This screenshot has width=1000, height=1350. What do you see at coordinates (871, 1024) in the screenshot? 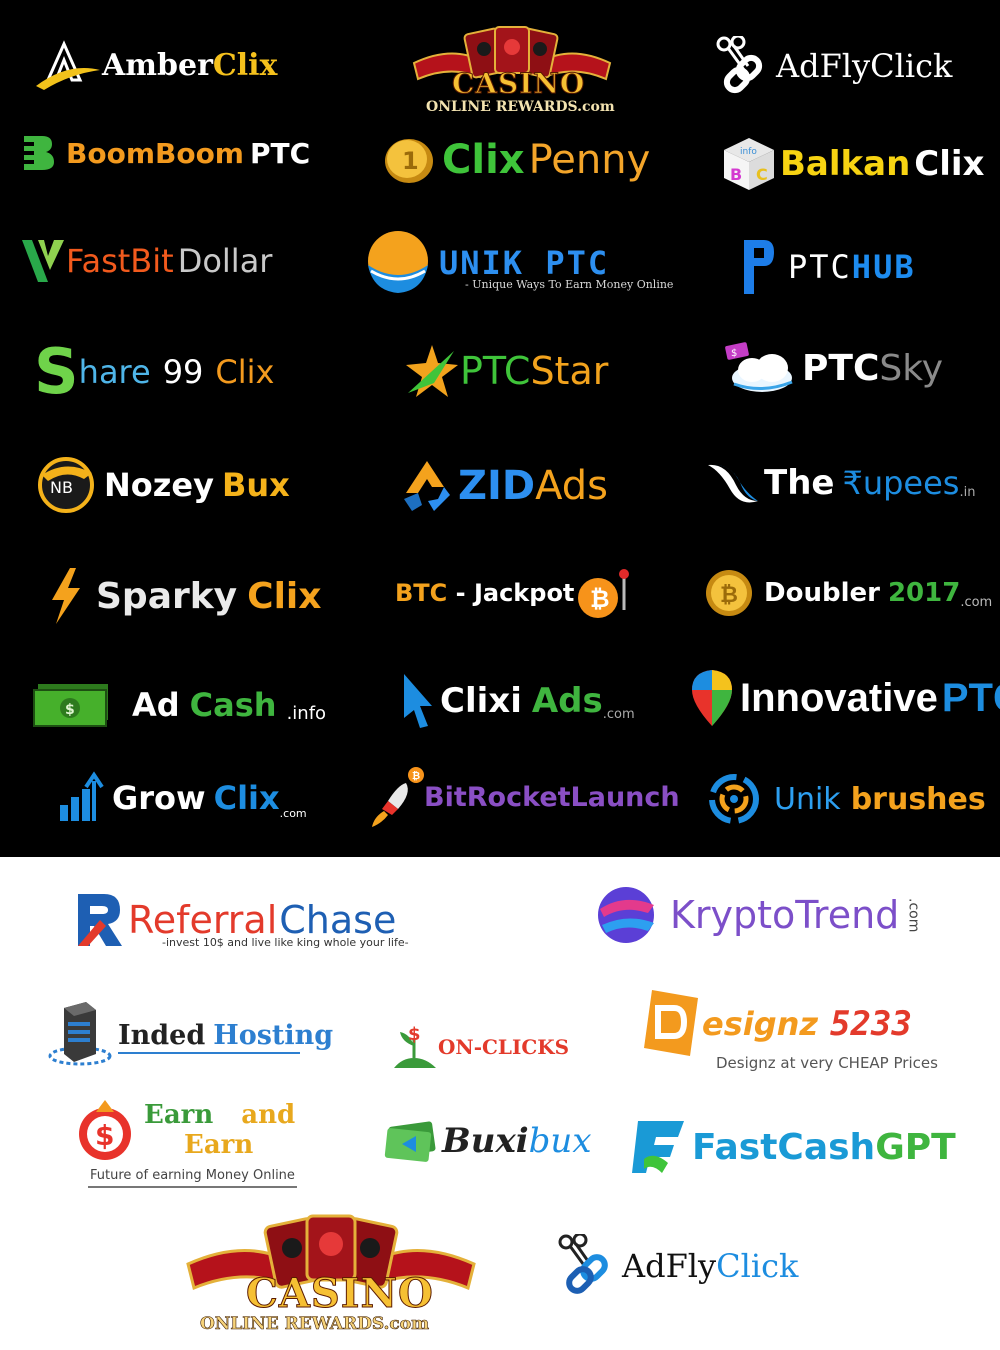
I see `designz-word-b: 5233` at bounding box center [871, 1024].